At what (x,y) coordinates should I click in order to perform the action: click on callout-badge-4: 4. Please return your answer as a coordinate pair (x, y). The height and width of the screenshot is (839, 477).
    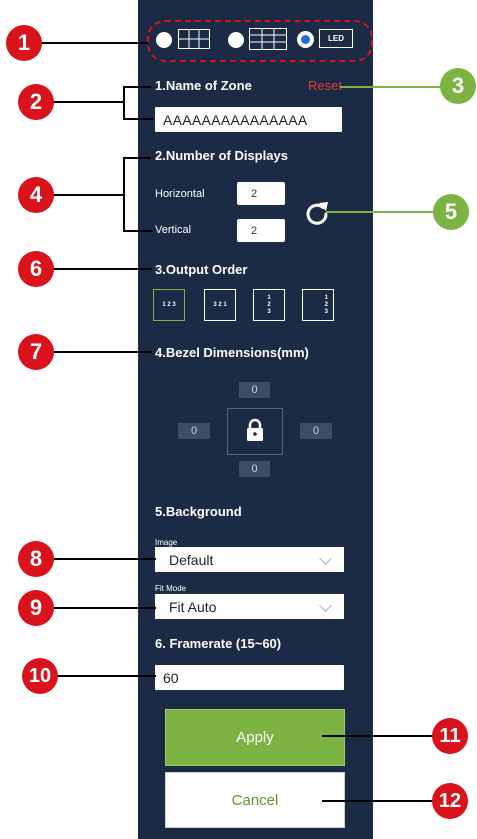
    Looking at the image, I should click on (36, 195).